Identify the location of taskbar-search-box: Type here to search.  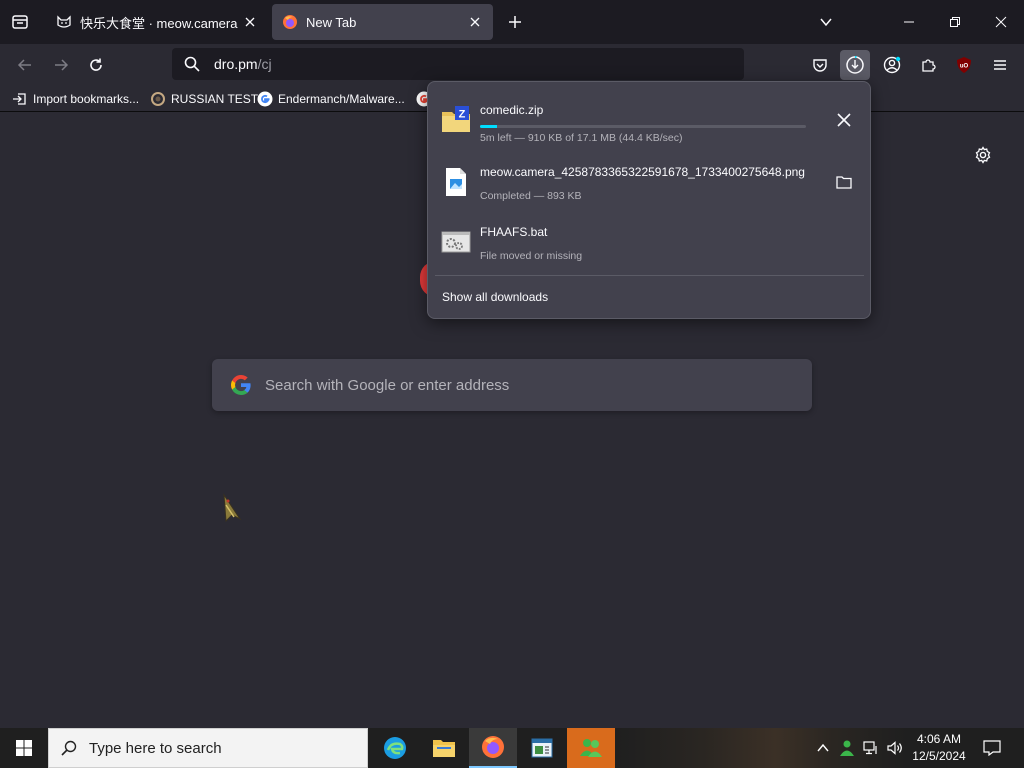
(208, 748).